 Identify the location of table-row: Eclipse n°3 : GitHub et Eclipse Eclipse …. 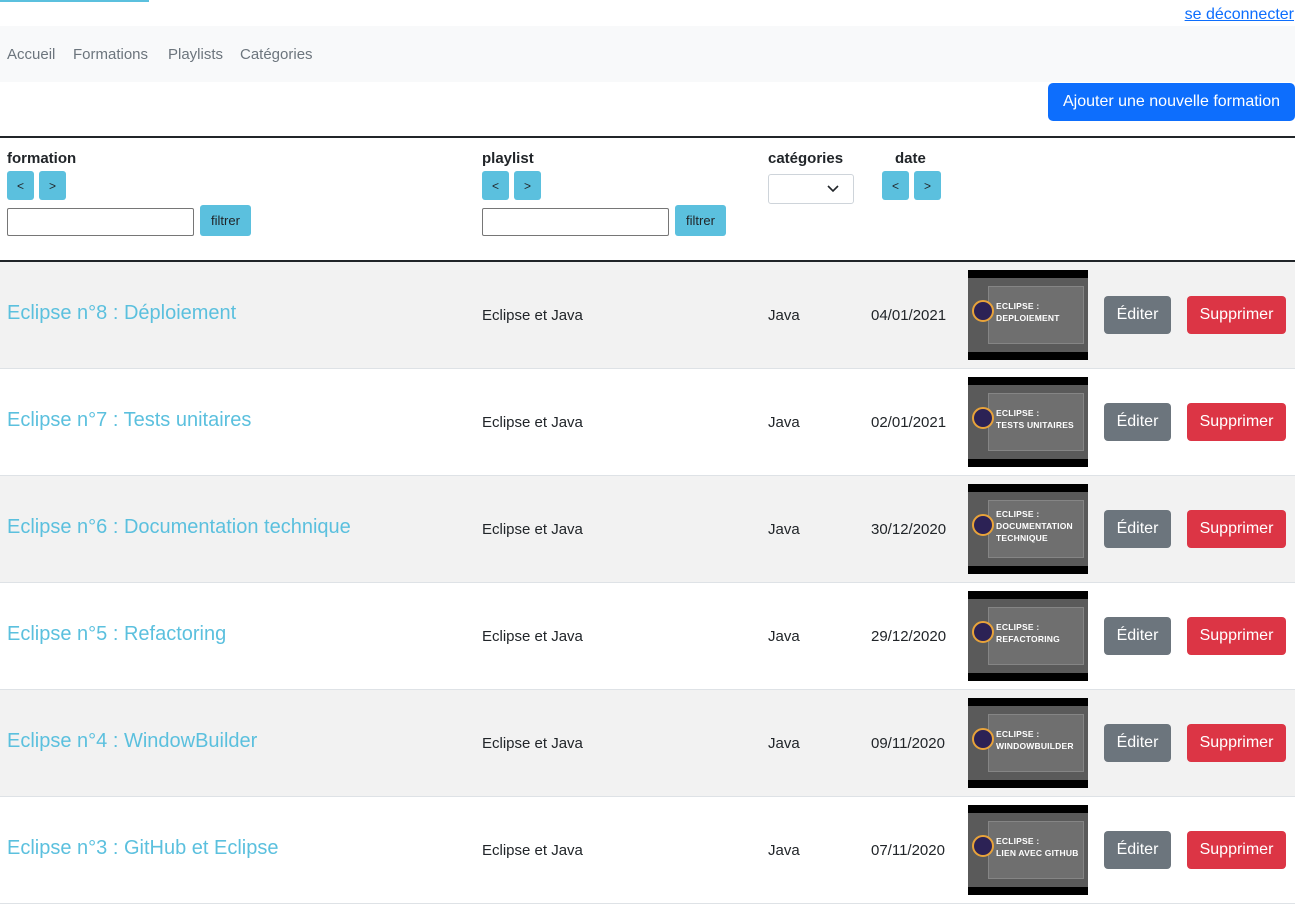
(647, 850).